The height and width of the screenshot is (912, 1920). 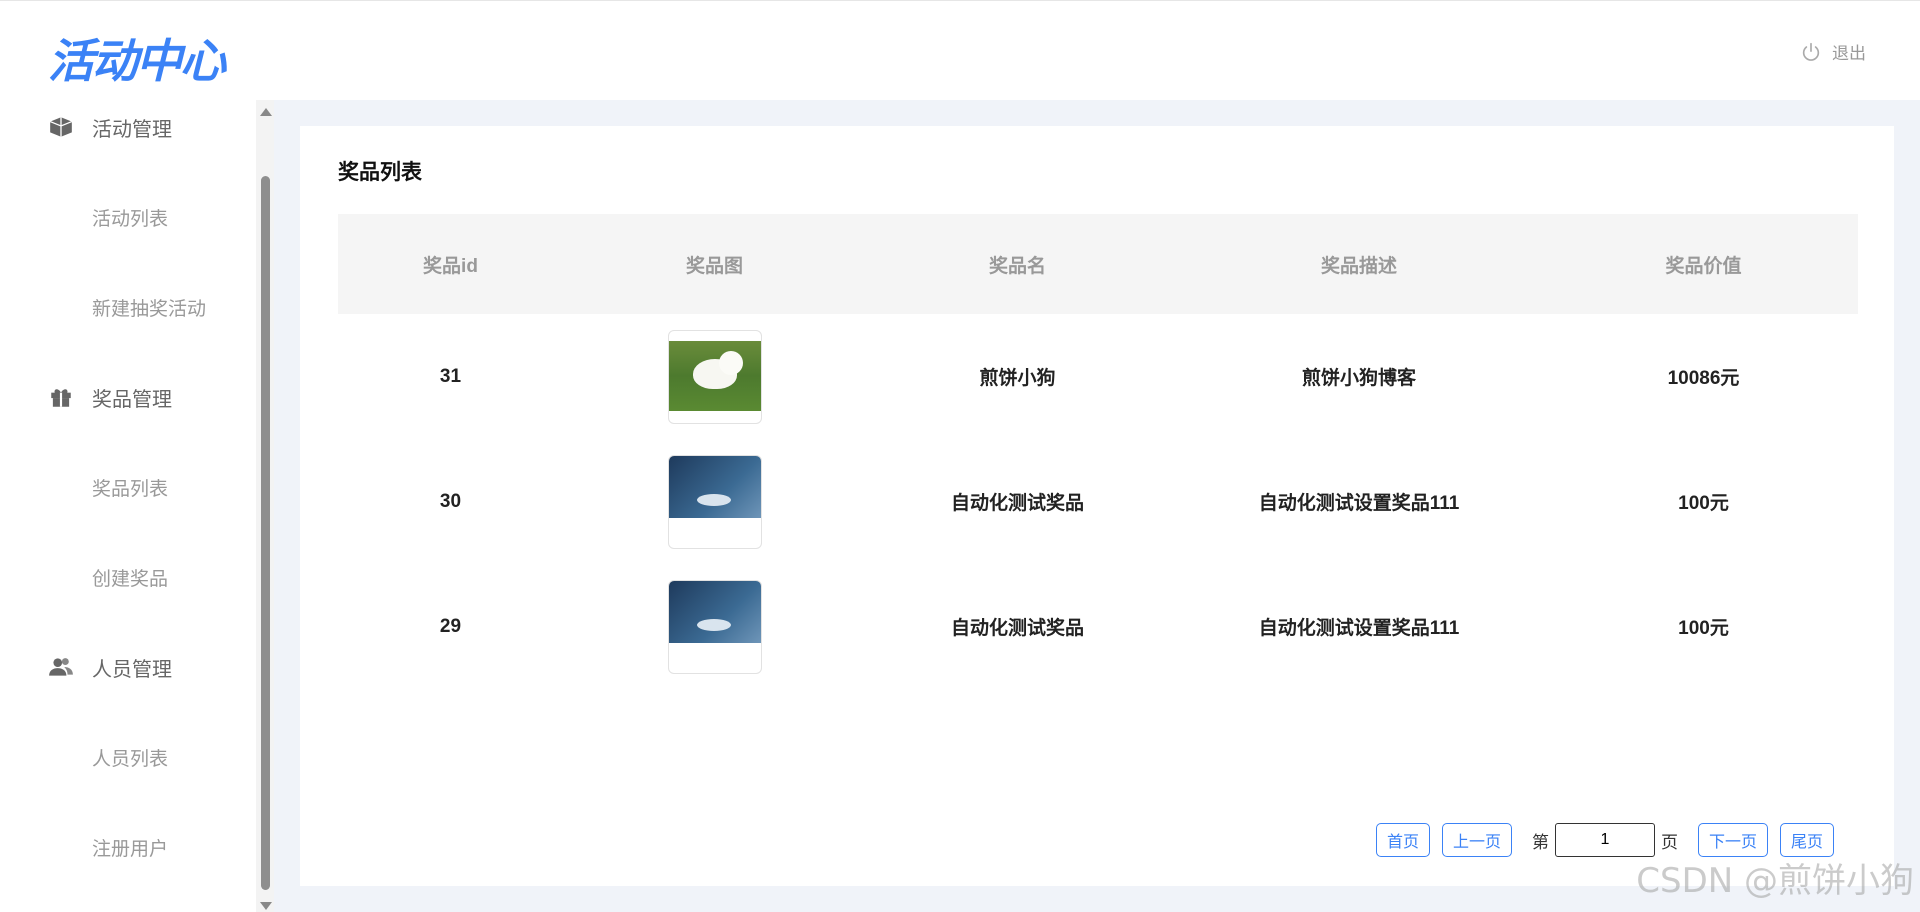 I want to click on gift-icon, so click(x=61, y=398).